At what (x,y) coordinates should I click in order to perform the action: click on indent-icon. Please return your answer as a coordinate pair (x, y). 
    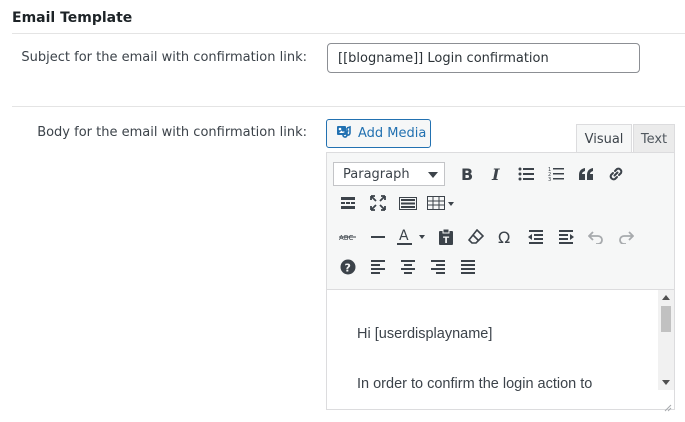
    Looking at the image, I should click on (566, 237).